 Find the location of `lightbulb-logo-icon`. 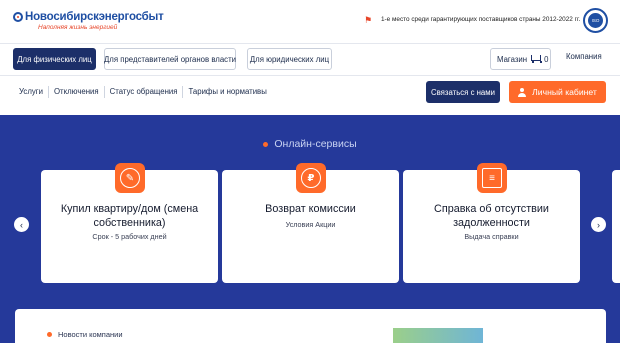

lightbulb-logo-icon is located at coordinates (18, 17).